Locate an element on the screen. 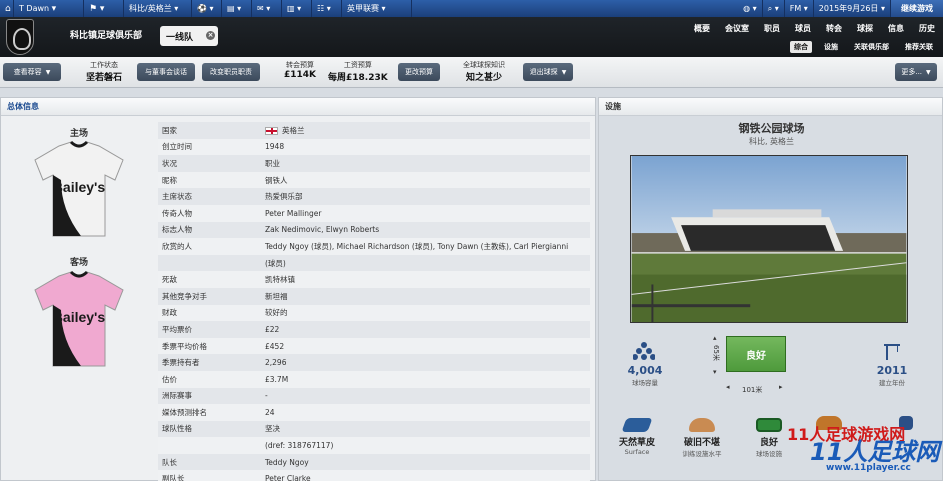 The width and height of the screenshot is (943, 481). info-key: 传奇人物 is located at coordinates (209, 213).